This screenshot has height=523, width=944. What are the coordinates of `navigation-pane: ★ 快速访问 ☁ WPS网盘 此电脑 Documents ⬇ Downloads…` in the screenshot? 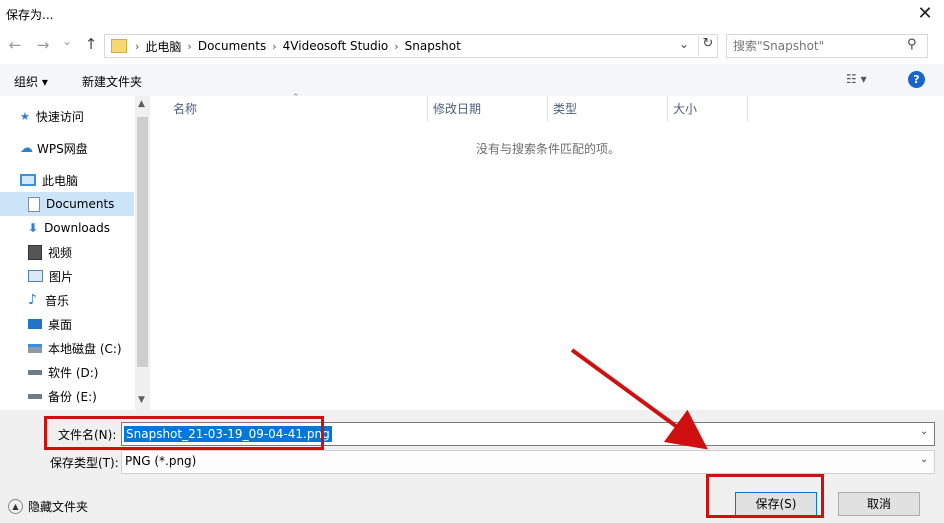 It's located at (75, 253).